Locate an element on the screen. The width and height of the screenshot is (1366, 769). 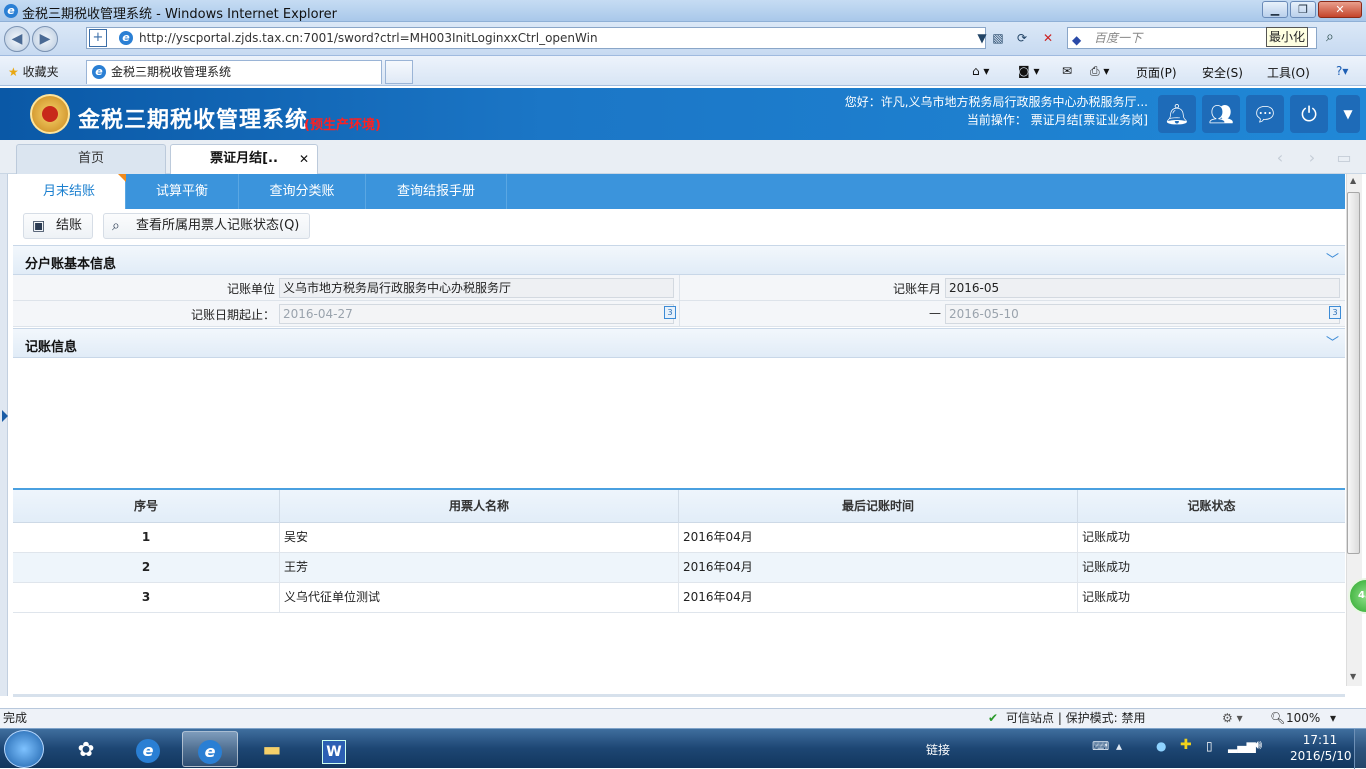
tray-app-icon: ● is located at coordinates (1161, 746).